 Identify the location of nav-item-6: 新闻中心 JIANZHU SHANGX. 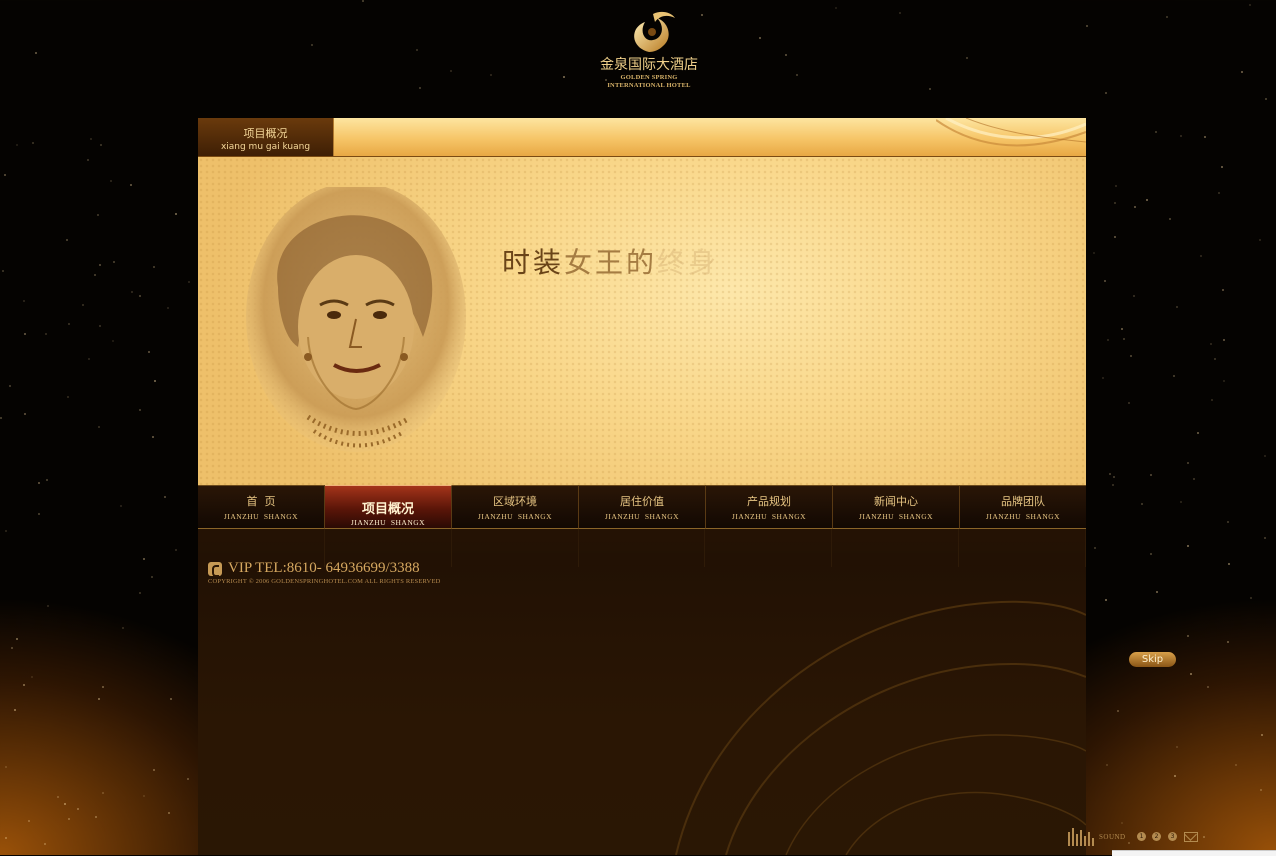
(896, 507).